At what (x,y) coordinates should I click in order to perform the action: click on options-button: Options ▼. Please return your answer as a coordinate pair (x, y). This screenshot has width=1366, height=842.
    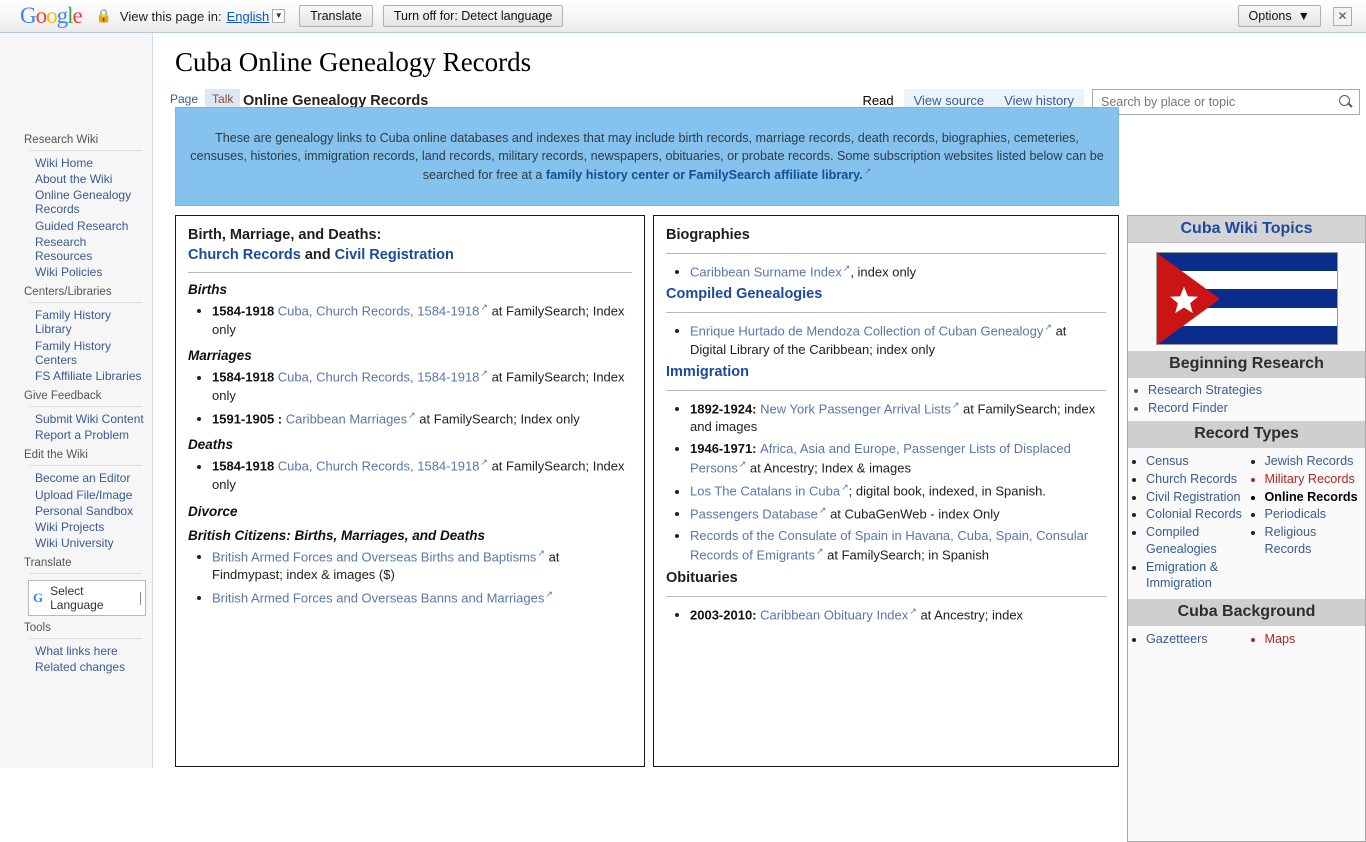
    Looking at the image, I should click on (1279, 16).